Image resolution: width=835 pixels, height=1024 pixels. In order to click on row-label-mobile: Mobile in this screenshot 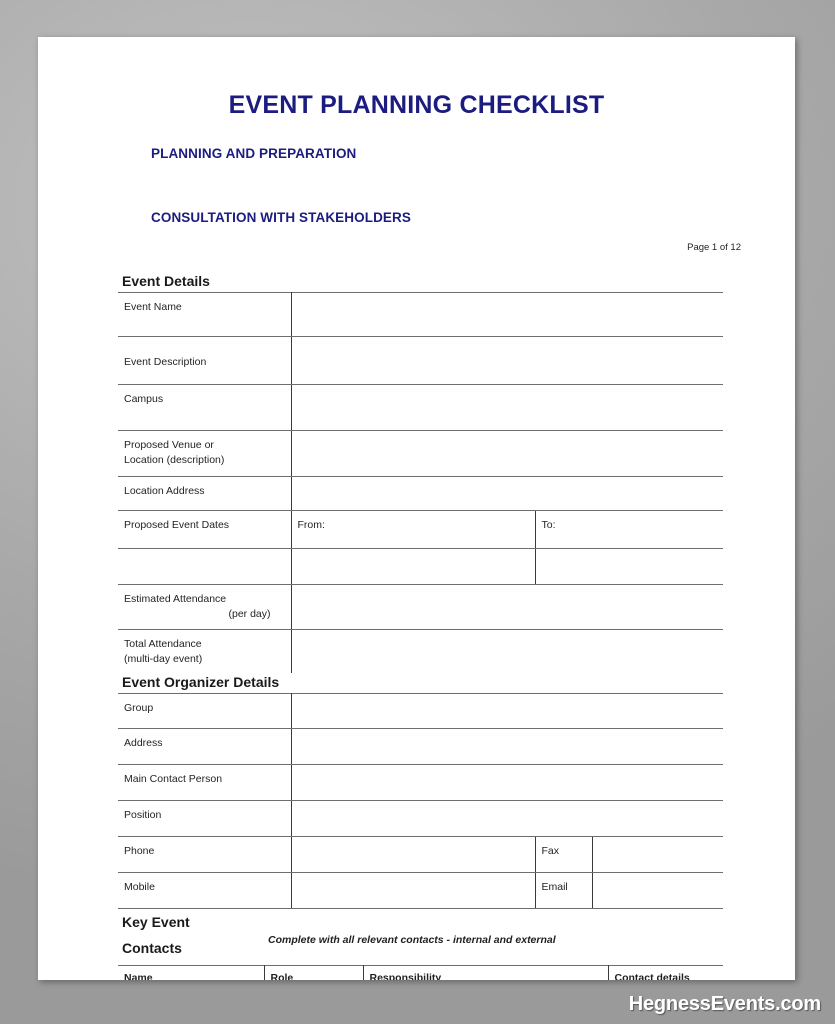, I will do `click(205, 891)`.